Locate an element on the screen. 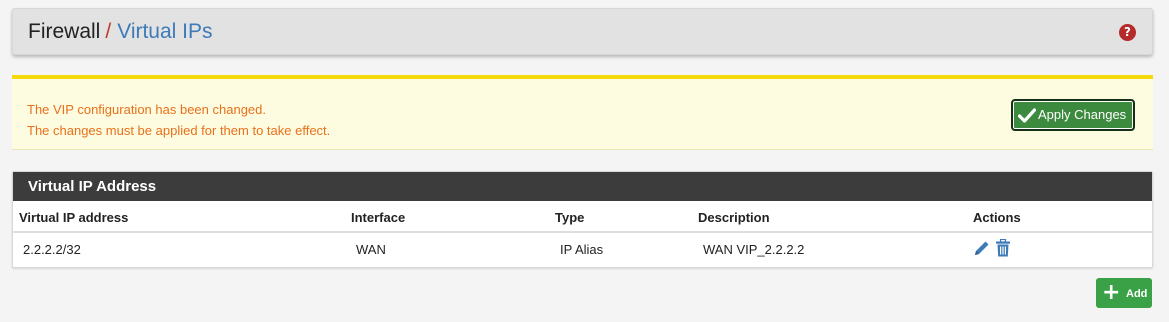  apply-changes-button: Apply Changes is located at coordinates (1073, 115).